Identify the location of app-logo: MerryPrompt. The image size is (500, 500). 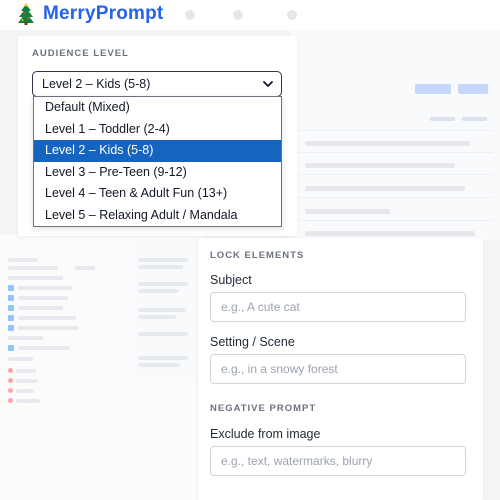
(89, 14).